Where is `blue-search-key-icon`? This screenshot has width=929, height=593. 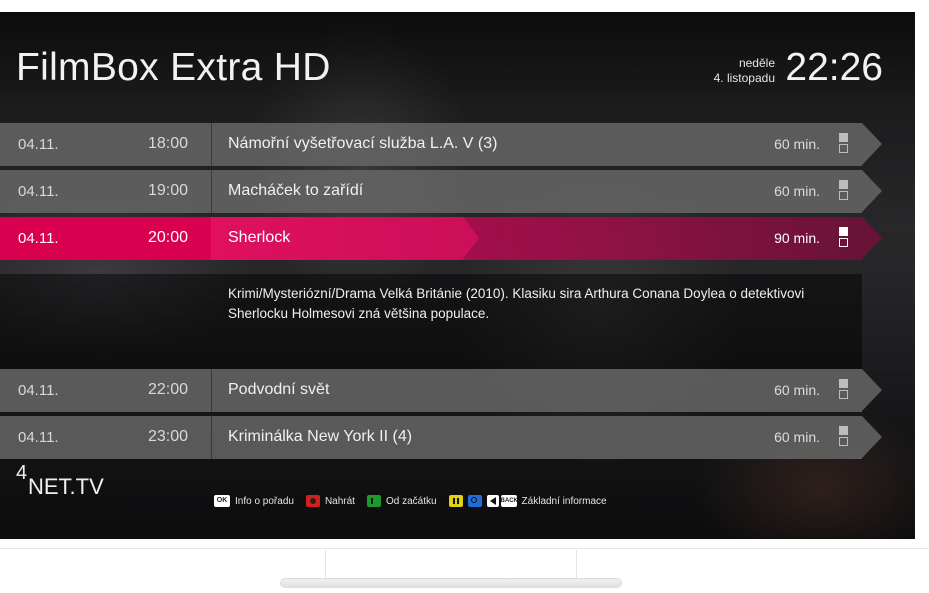 blue-search-key-icon is located at coordinates (474, 501).